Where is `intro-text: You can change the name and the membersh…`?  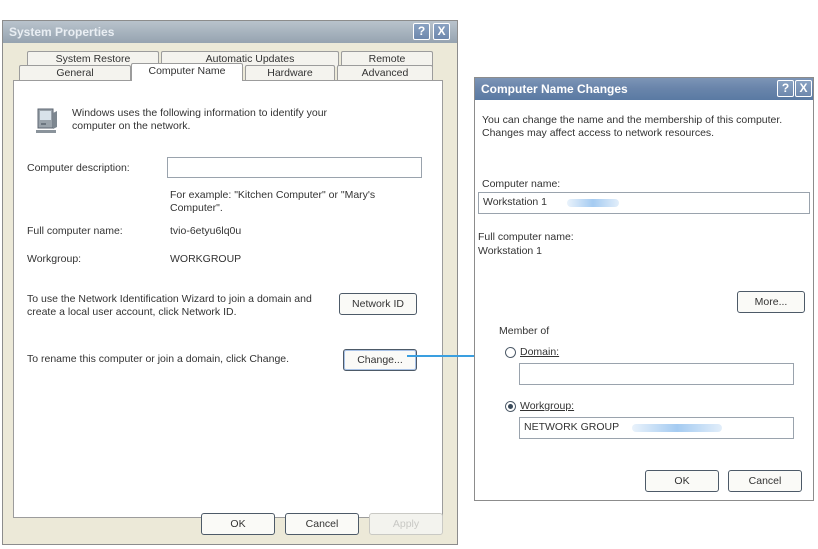 intro-text: You can change the name and the membersh… is located at coordinates (632, 126).